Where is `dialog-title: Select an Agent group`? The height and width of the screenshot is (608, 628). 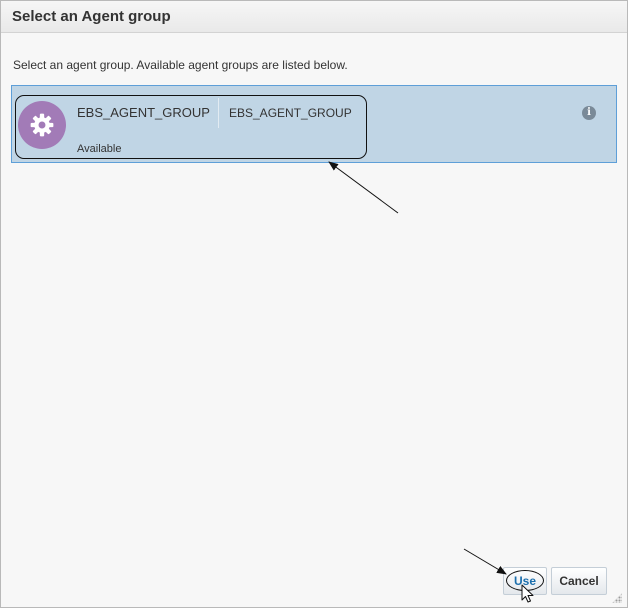
dialog-title: Select an Agent group is located at coordinates (91, 16).